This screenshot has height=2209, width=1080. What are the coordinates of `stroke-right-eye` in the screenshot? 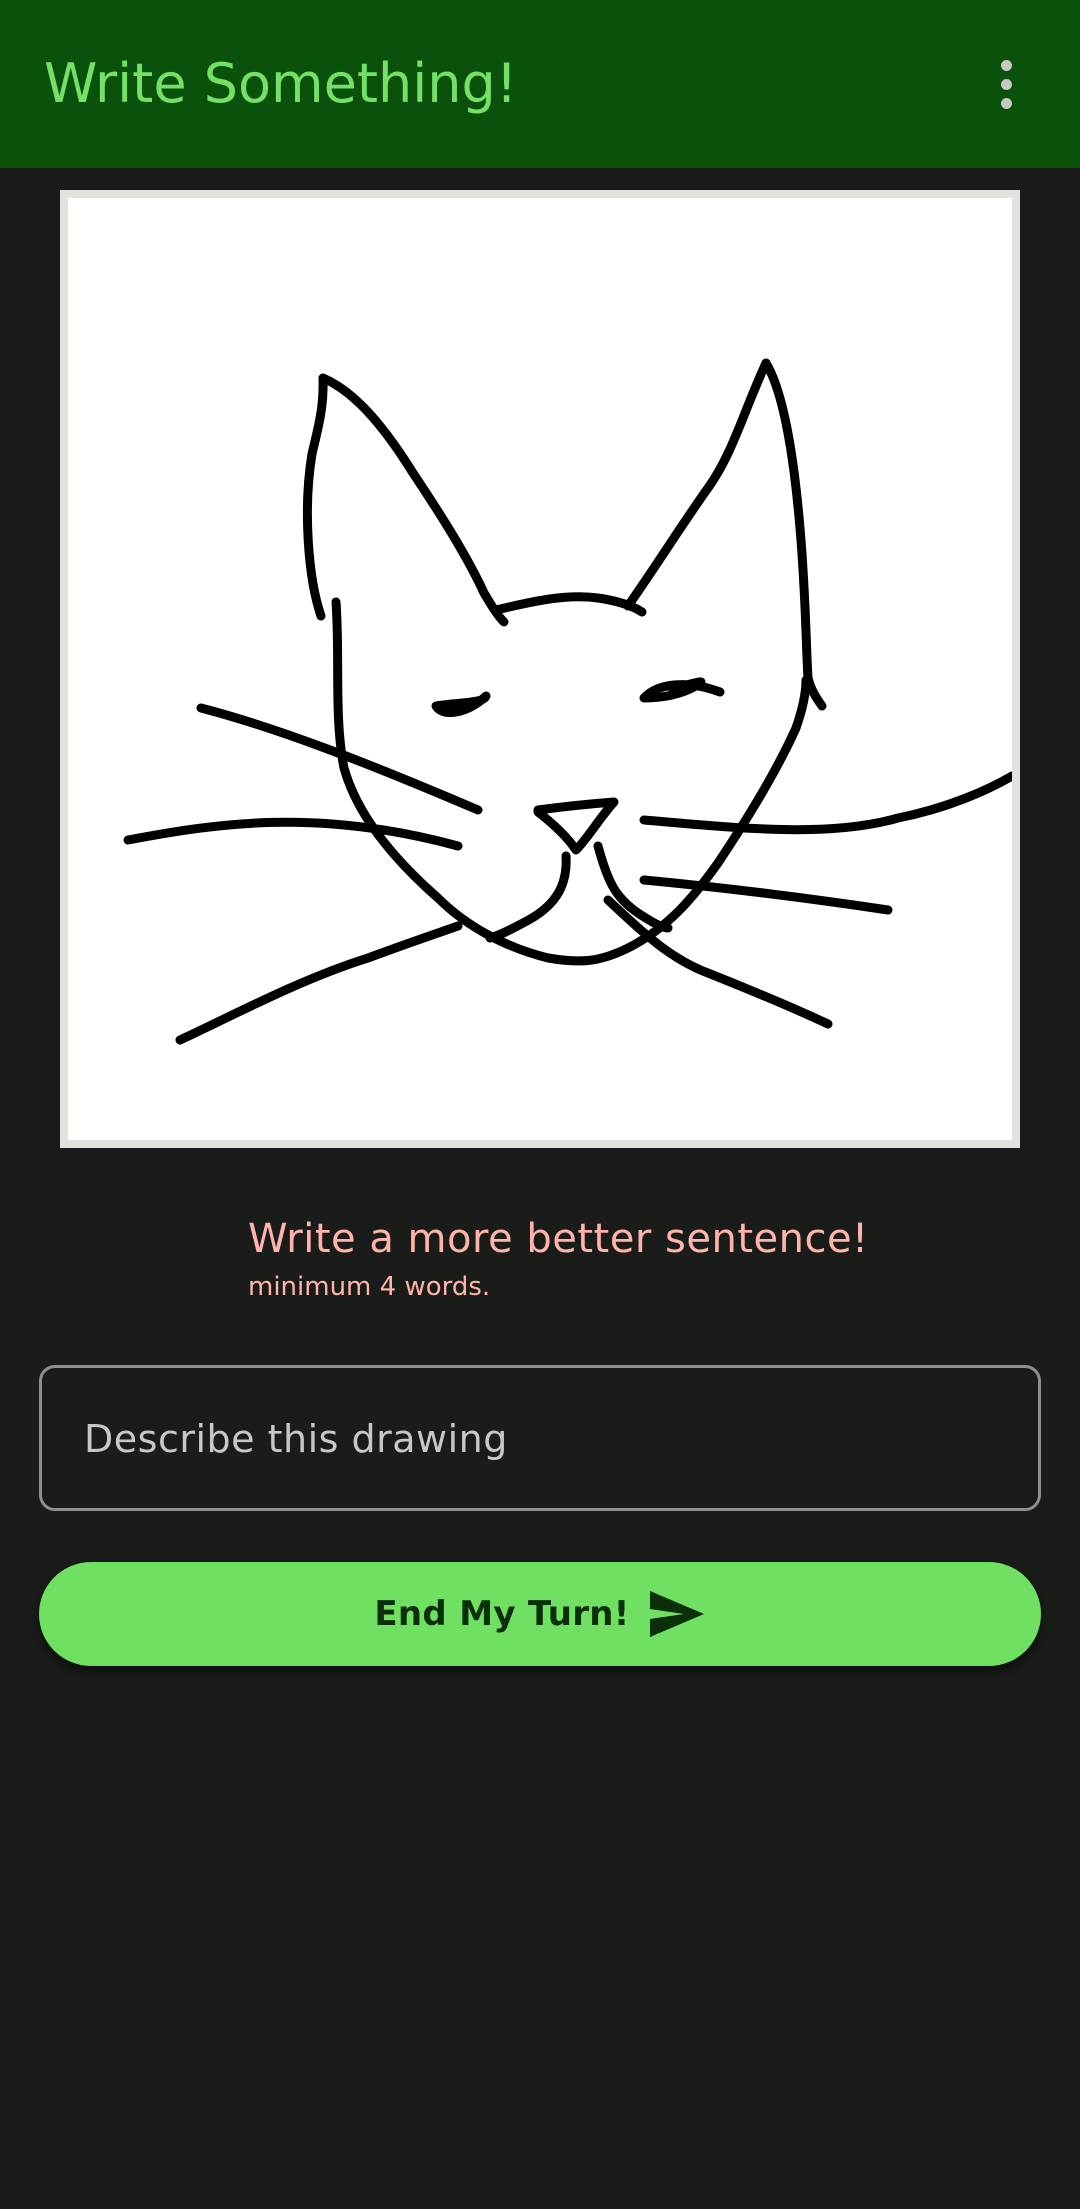 It's located at (682, 690).